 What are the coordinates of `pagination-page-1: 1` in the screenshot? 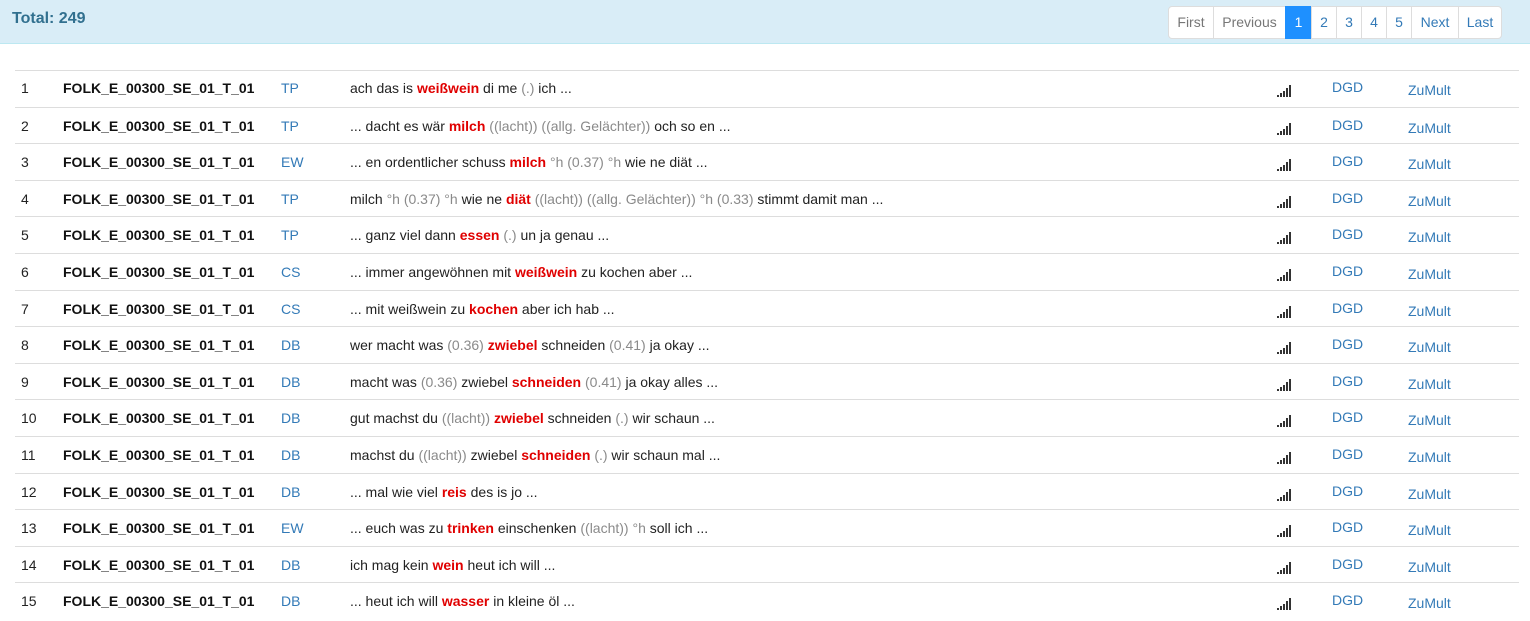 It's located at (1298, 22).